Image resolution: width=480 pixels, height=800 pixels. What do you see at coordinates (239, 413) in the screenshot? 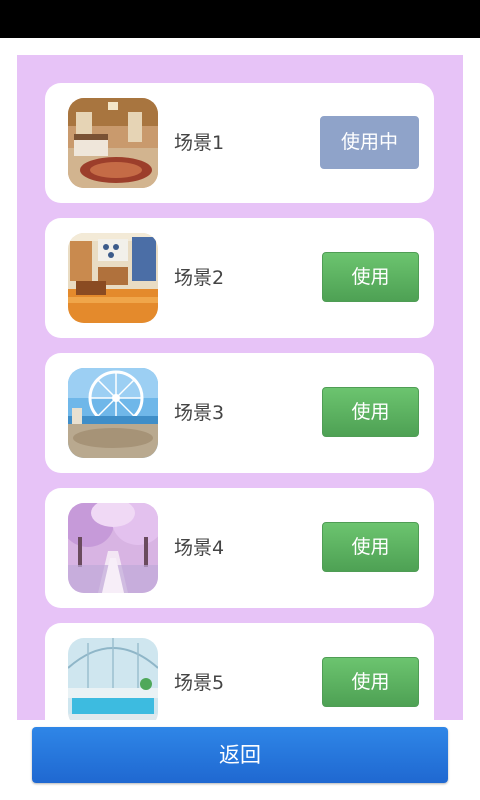
I see `scene-card: 场景3 使用` at bounding box center [239, 413].